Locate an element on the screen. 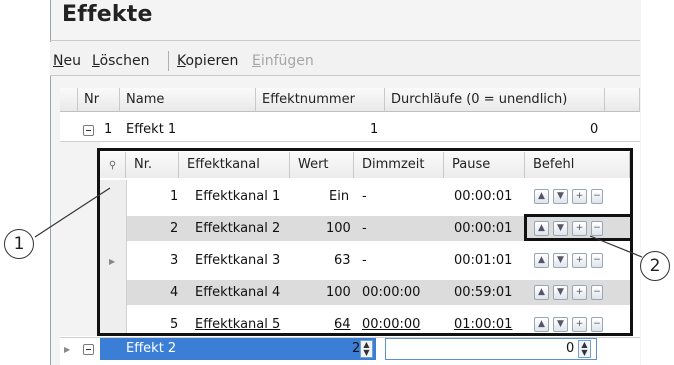  callout-2: 2 is located at coordinates (655, 266).